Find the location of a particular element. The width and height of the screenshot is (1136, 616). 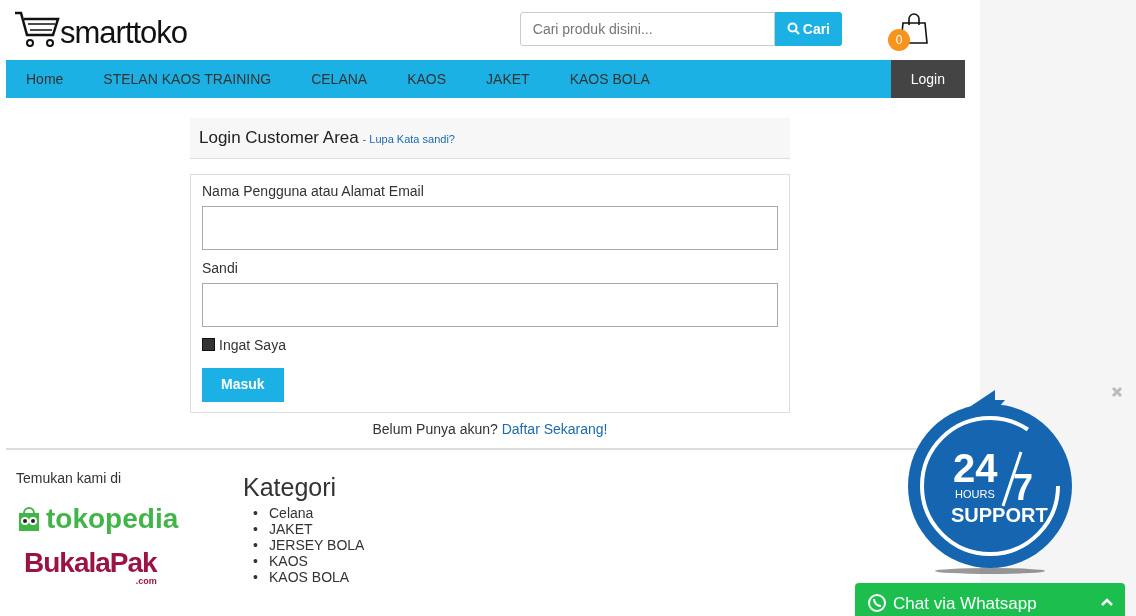

nav-link: STELAN KAOS TRAINING is located at coordinates (187, 79).